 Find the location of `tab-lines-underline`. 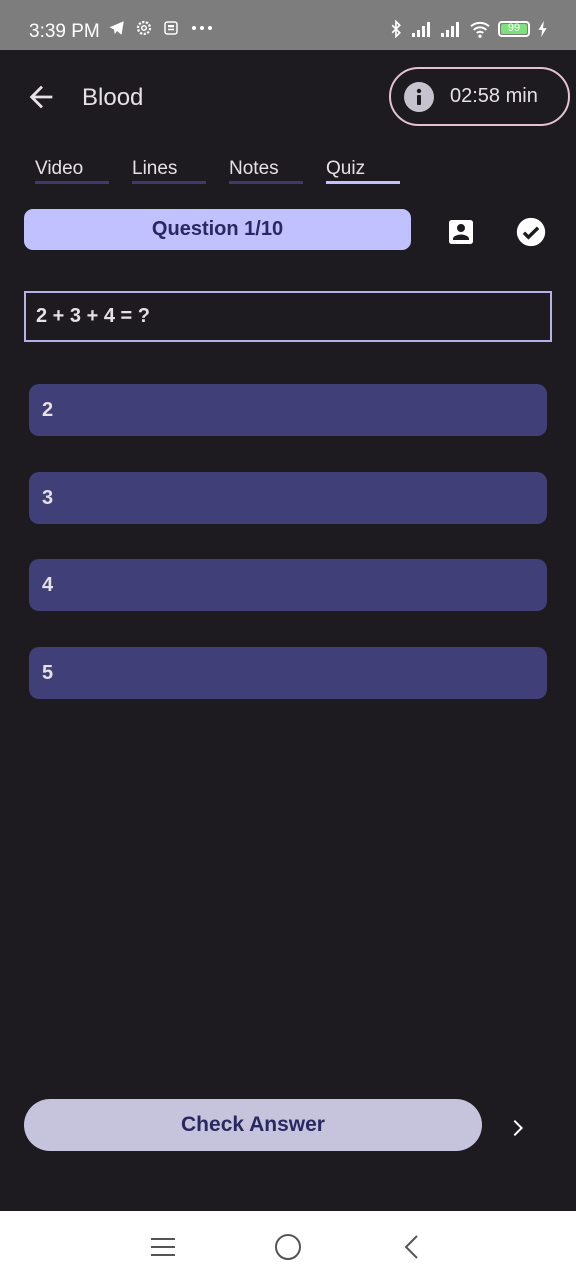

tab-lines-underline is located at coordinates (169, 182).